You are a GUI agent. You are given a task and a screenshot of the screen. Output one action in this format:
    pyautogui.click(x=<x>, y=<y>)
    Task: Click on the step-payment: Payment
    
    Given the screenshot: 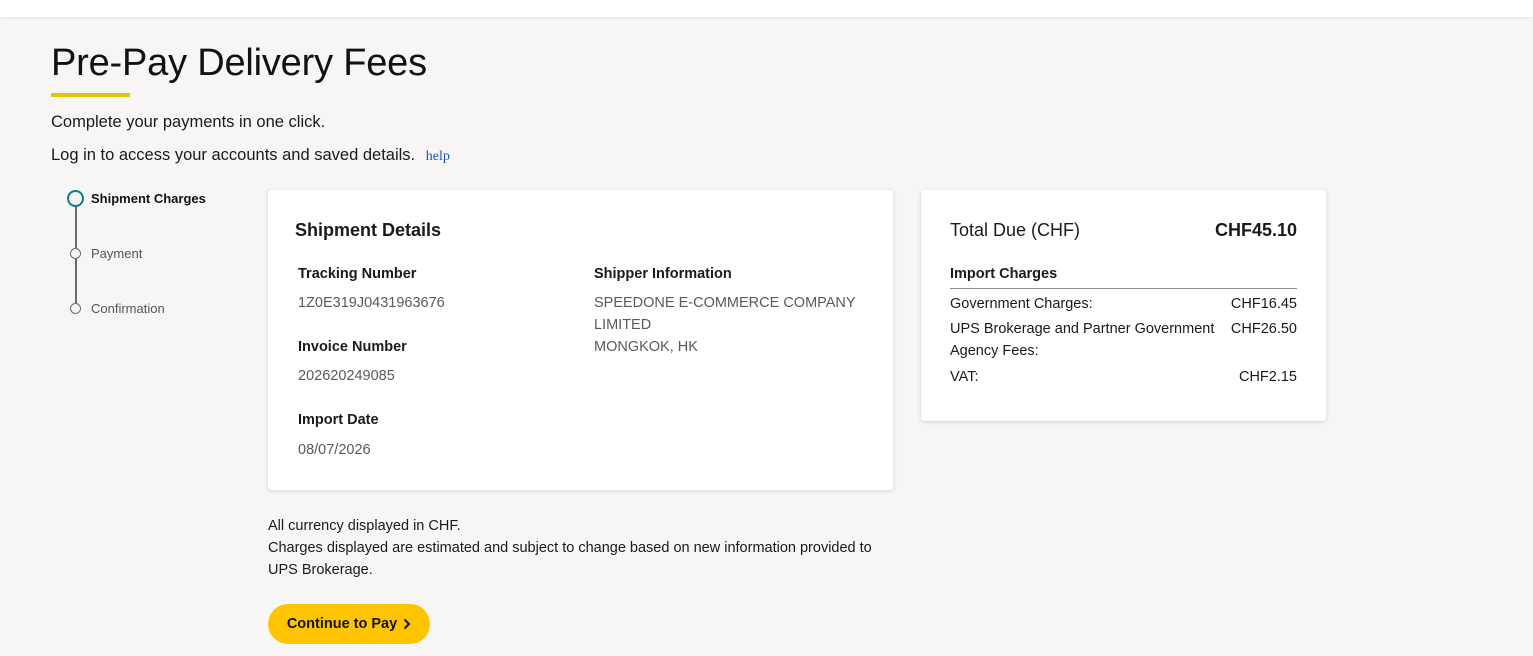 What is the action you would take?
    pyautogui.click(x=117, y=253)
    